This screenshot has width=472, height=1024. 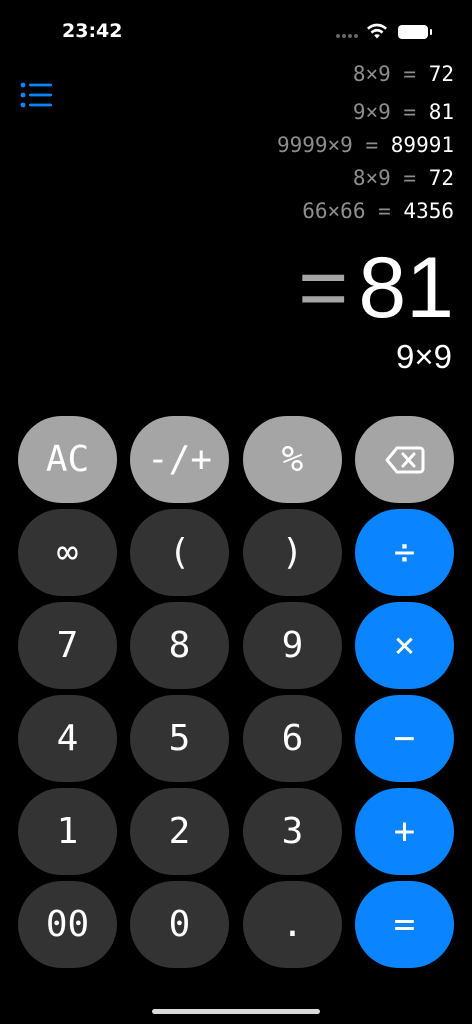 I want to click on double-zero-button: 00, so click(x=67, y=924).